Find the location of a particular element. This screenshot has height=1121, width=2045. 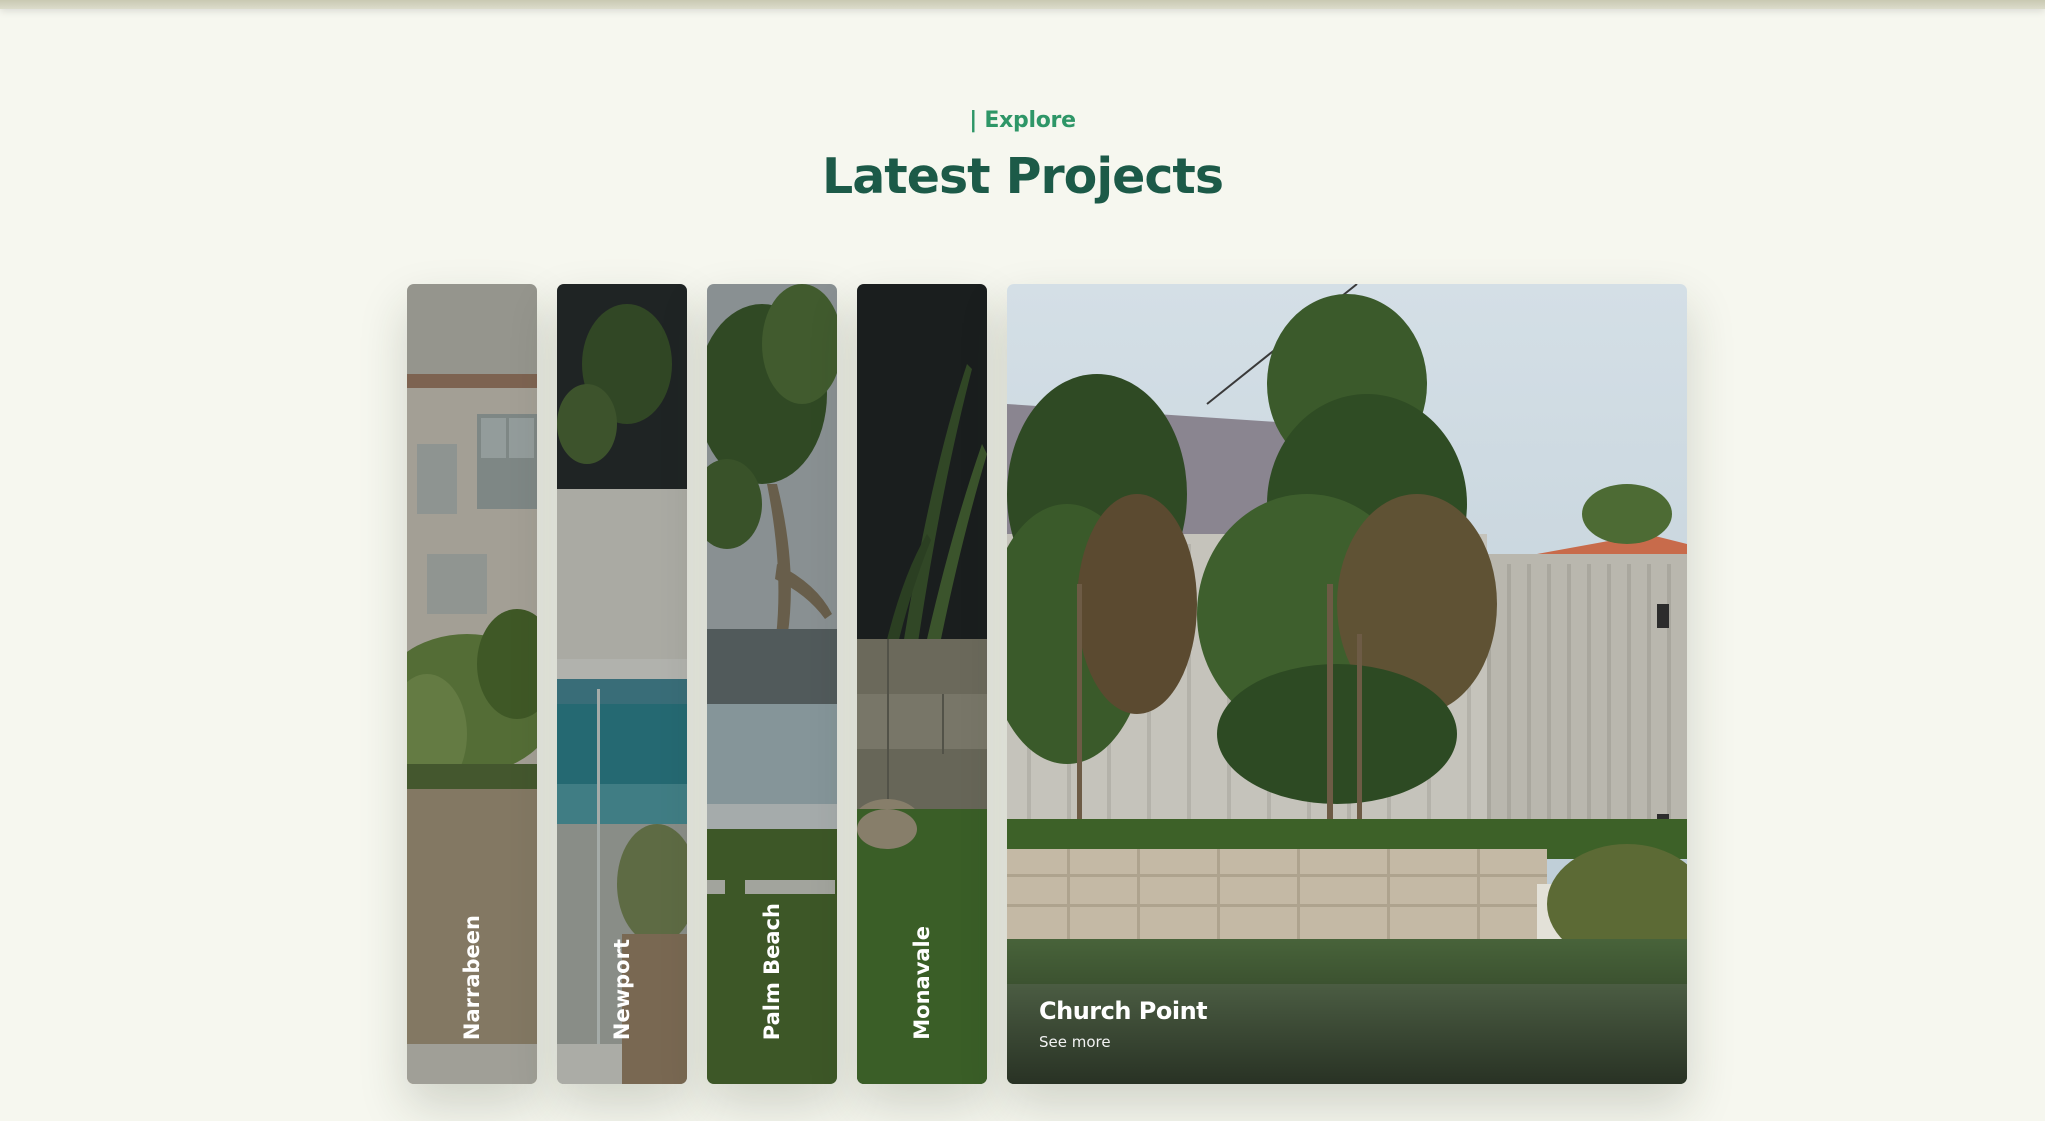

project-card-newport: Newport is located at coordinates (622, 684).